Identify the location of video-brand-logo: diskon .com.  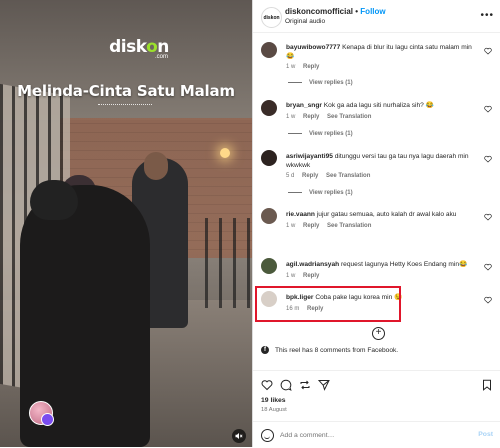
(139, 48).